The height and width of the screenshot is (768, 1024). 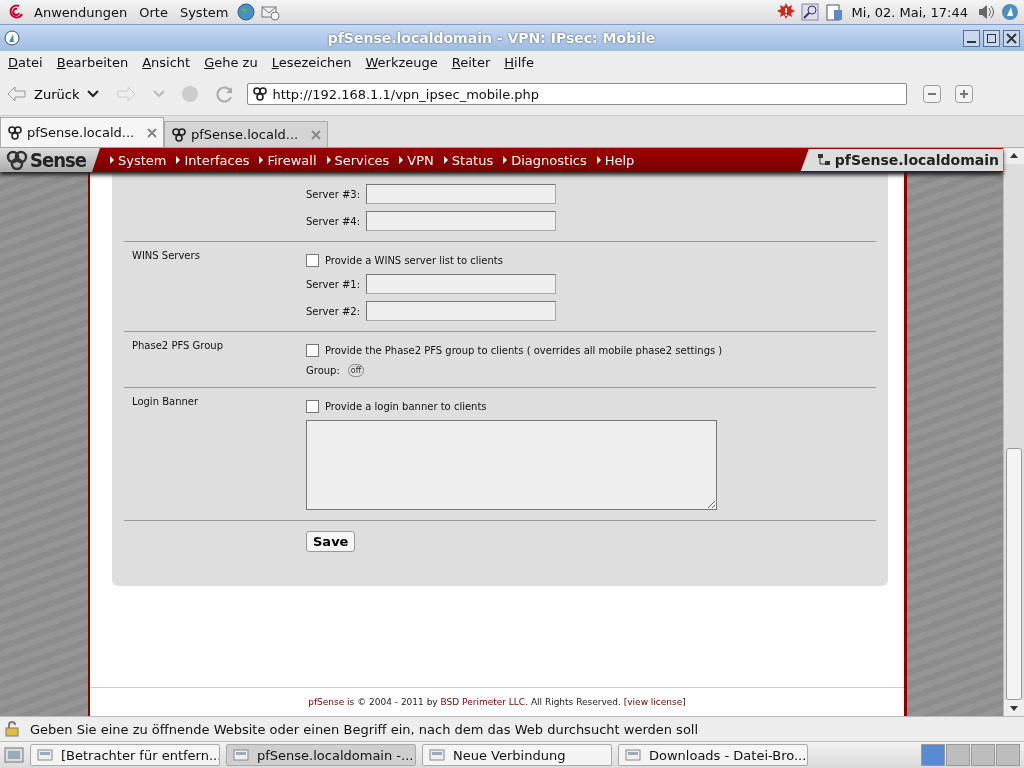 I want to click on nav-menu-item: VPN, so click(x=416, y=160).